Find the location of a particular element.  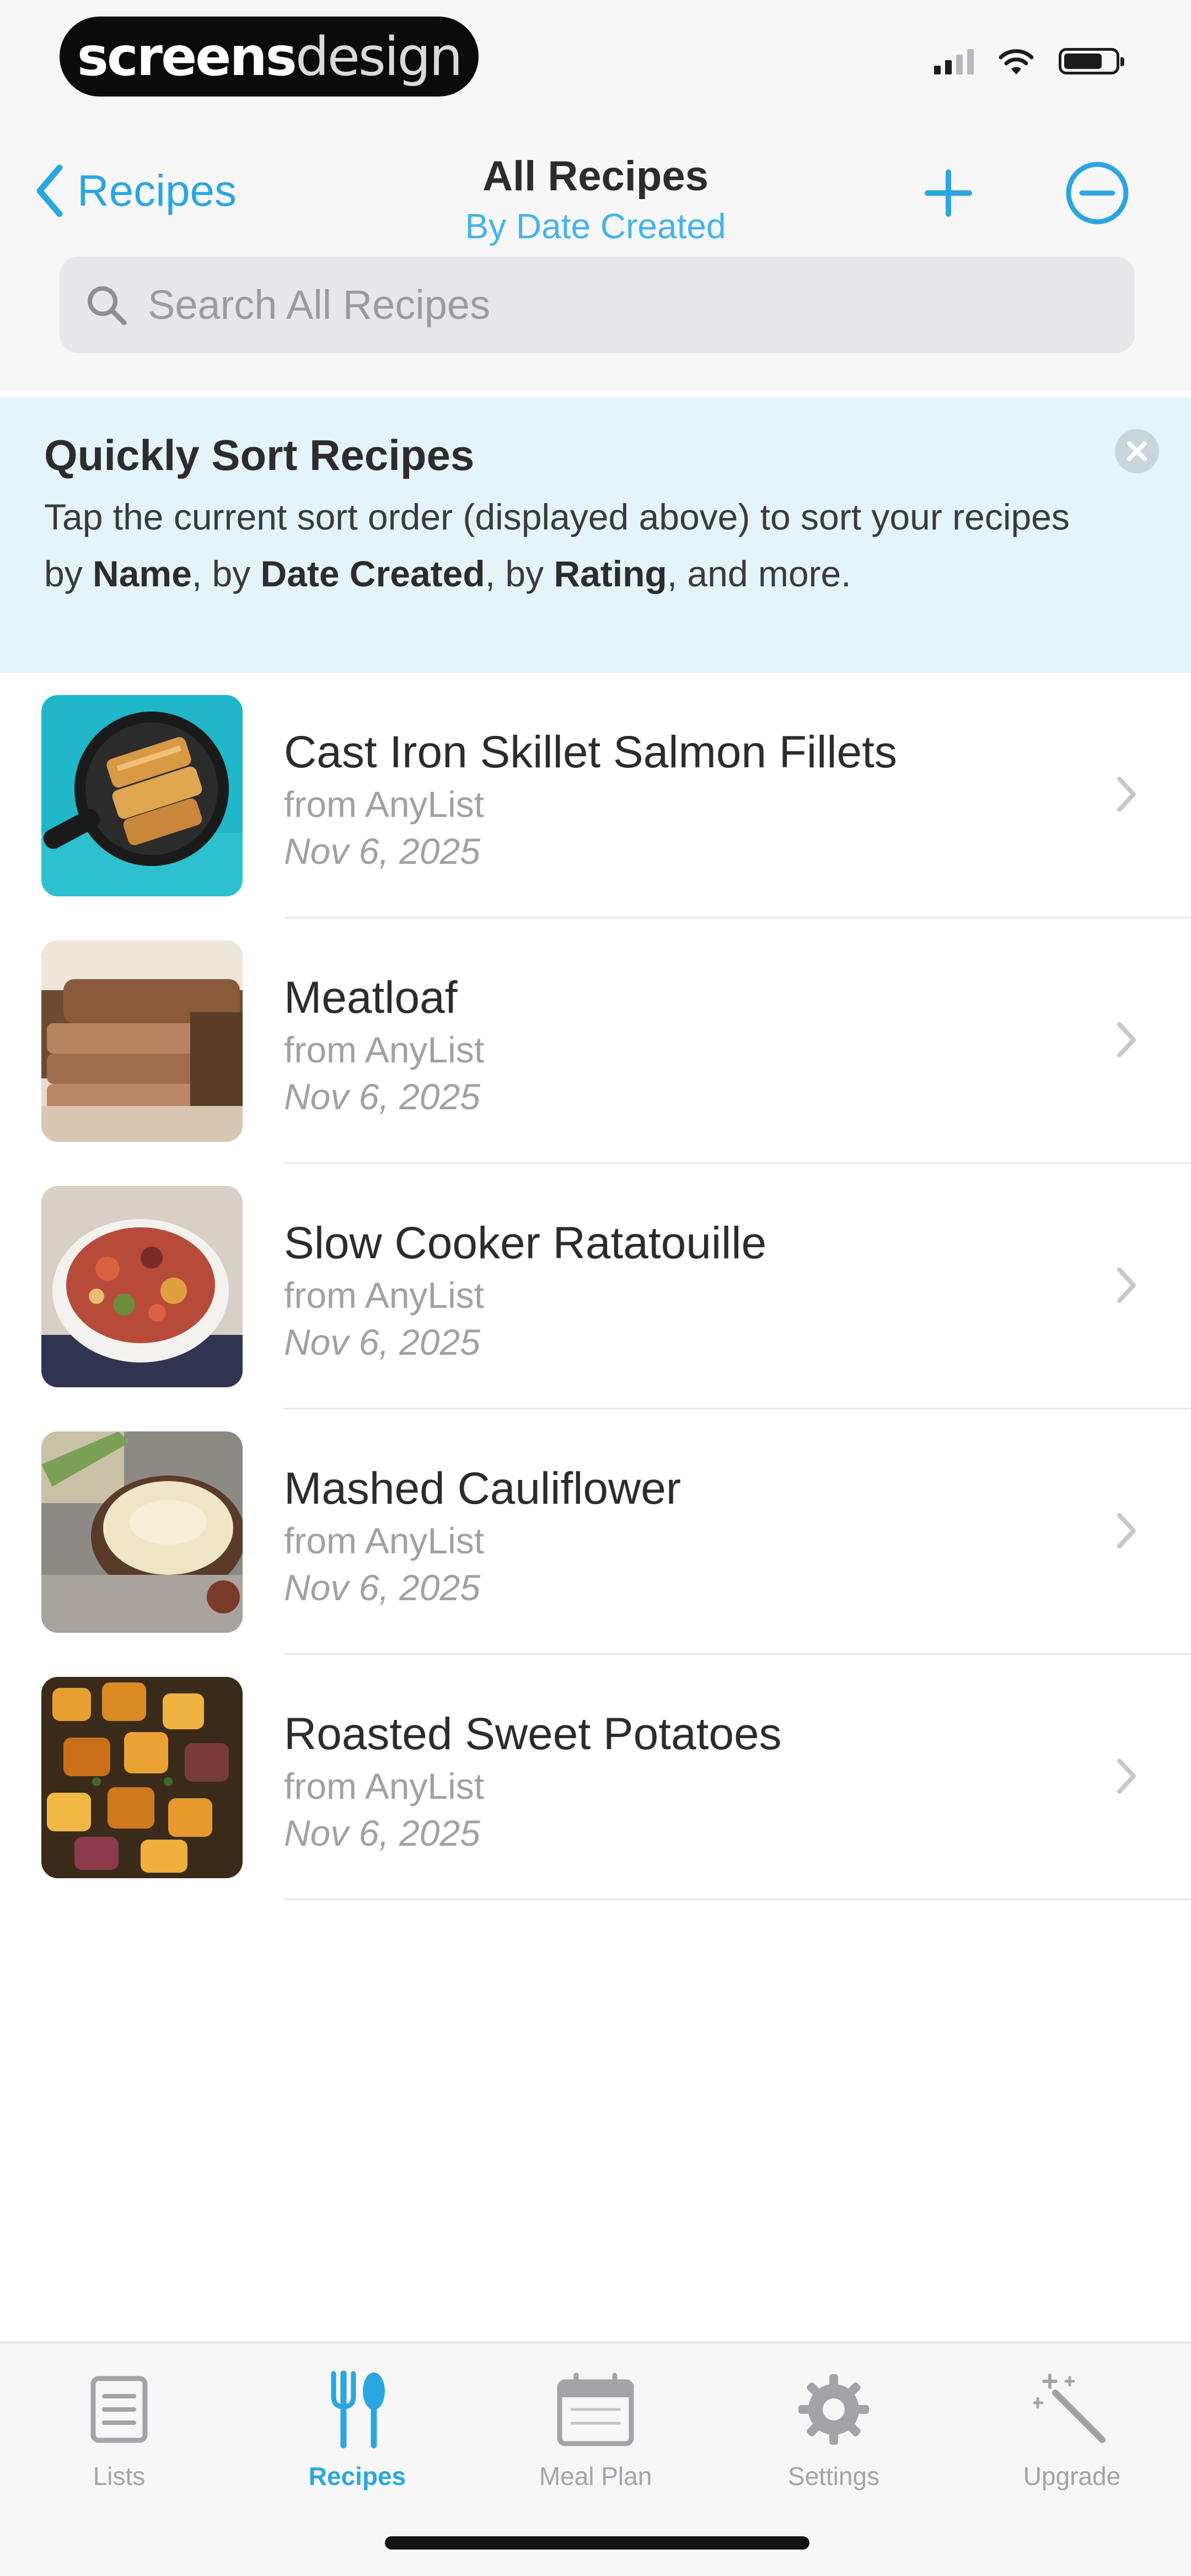

tip-title: Quickly Sort Recipes is located at coordinates (259, 455).